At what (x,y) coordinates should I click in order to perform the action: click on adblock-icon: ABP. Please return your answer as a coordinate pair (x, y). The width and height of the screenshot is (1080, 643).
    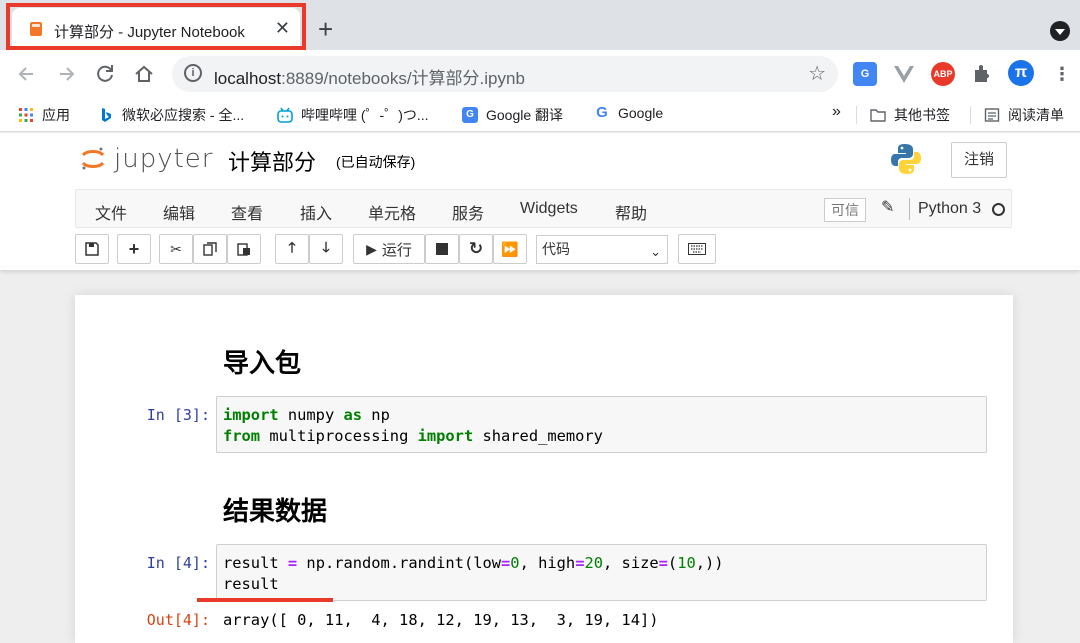
    Looking at the image, I should click on (943, 74).